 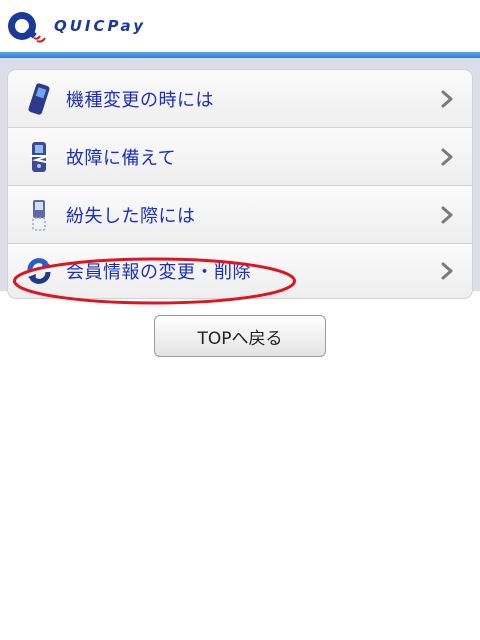 I want to click on menu-item-label: 故障に備えて, so click(x=121, y=158).